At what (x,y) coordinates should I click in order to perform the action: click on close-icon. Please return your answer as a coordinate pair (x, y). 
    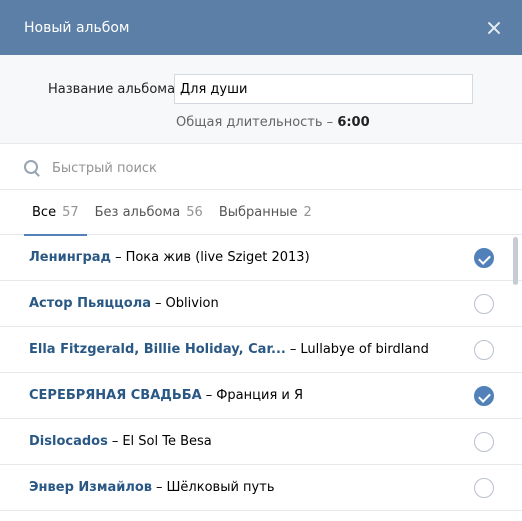
    Looking at the image, I should click on (494, 28).